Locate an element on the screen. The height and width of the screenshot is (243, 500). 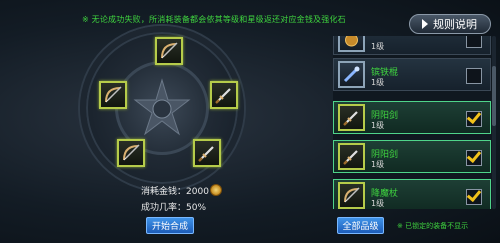
wheel-slot-top is located at coordinates (169, 51).